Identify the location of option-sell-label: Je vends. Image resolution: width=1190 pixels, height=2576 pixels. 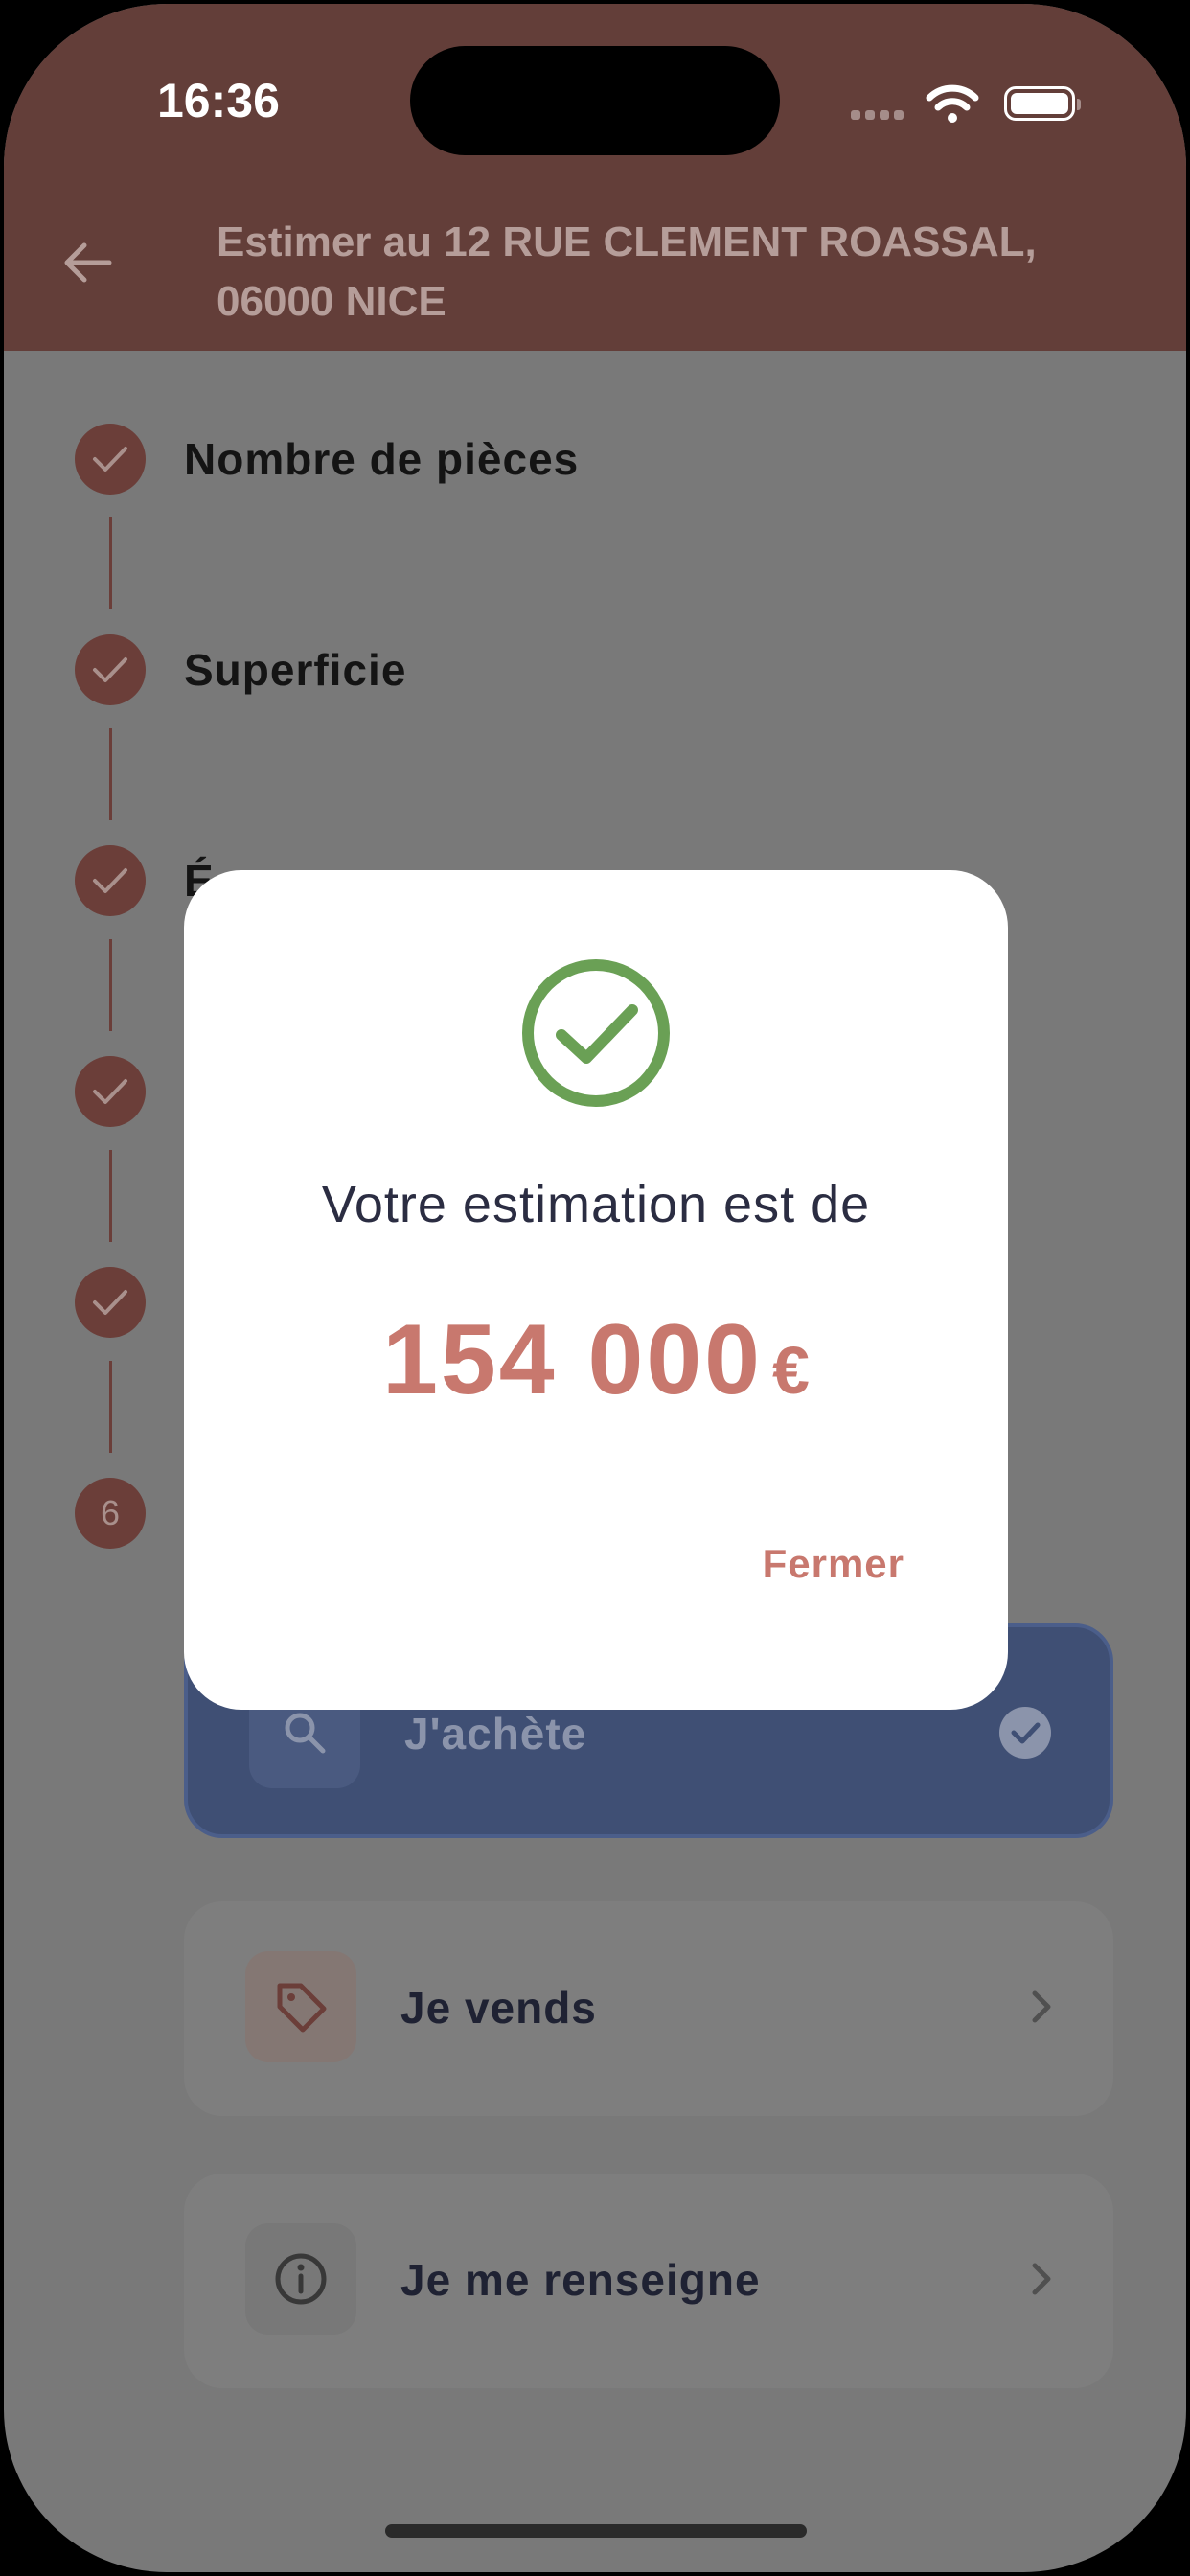
(499, 2008).